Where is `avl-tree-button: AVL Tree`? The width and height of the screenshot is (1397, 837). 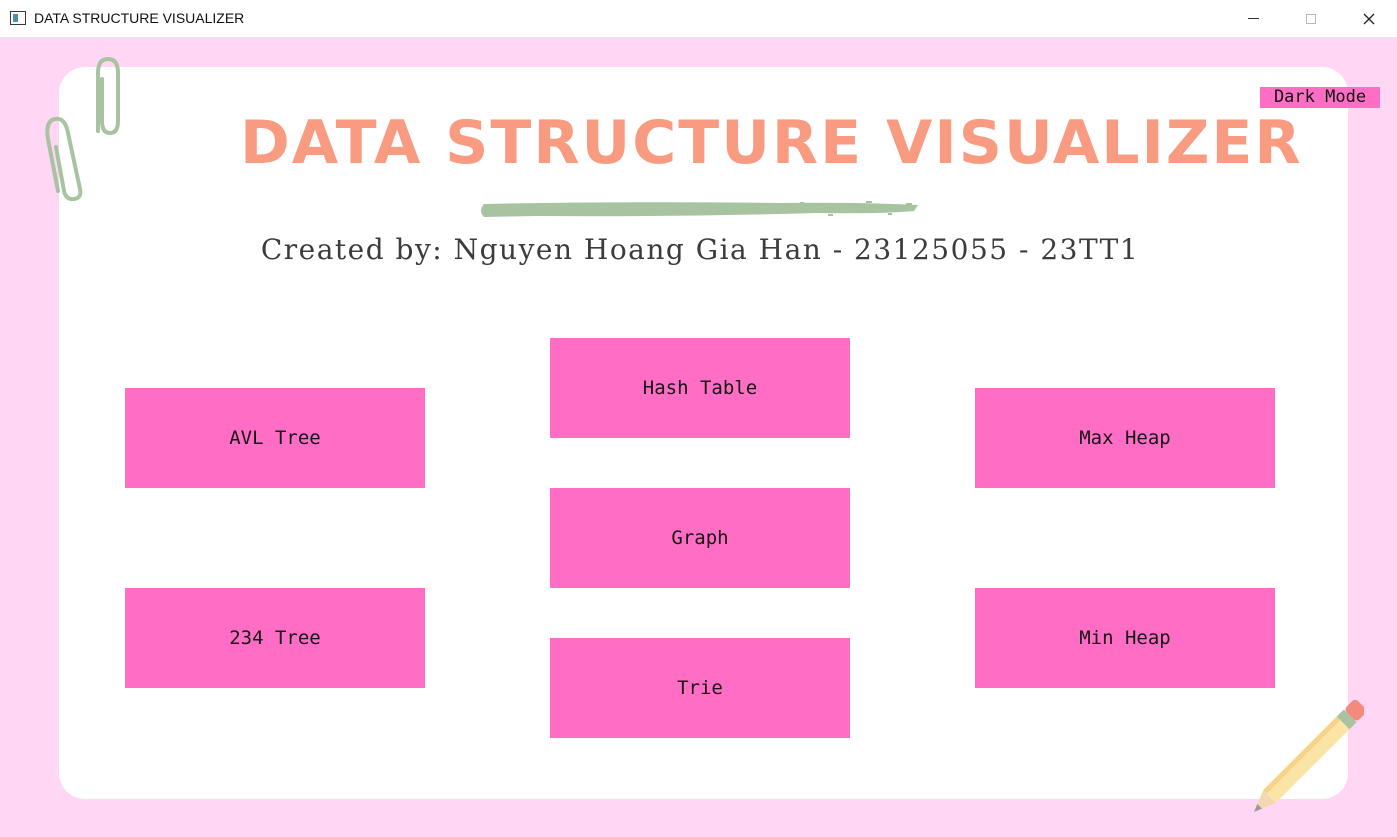
avl-tree-button: AVL Tree is located at coordinates (275, 438).